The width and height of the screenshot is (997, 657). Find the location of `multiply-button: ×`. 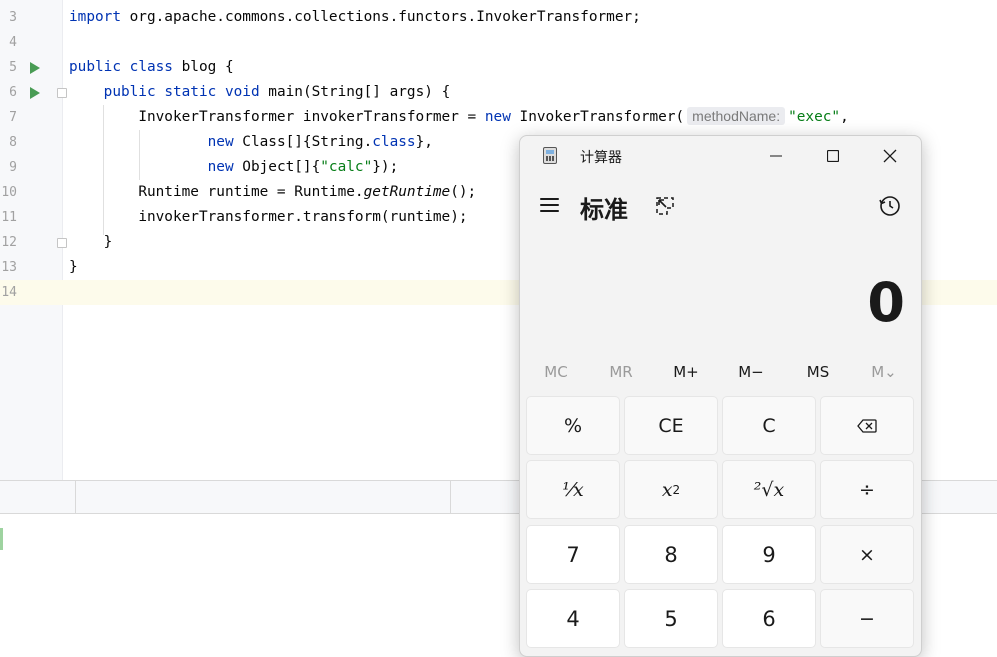

multiply-button: × is located at coordinates (867, 554).